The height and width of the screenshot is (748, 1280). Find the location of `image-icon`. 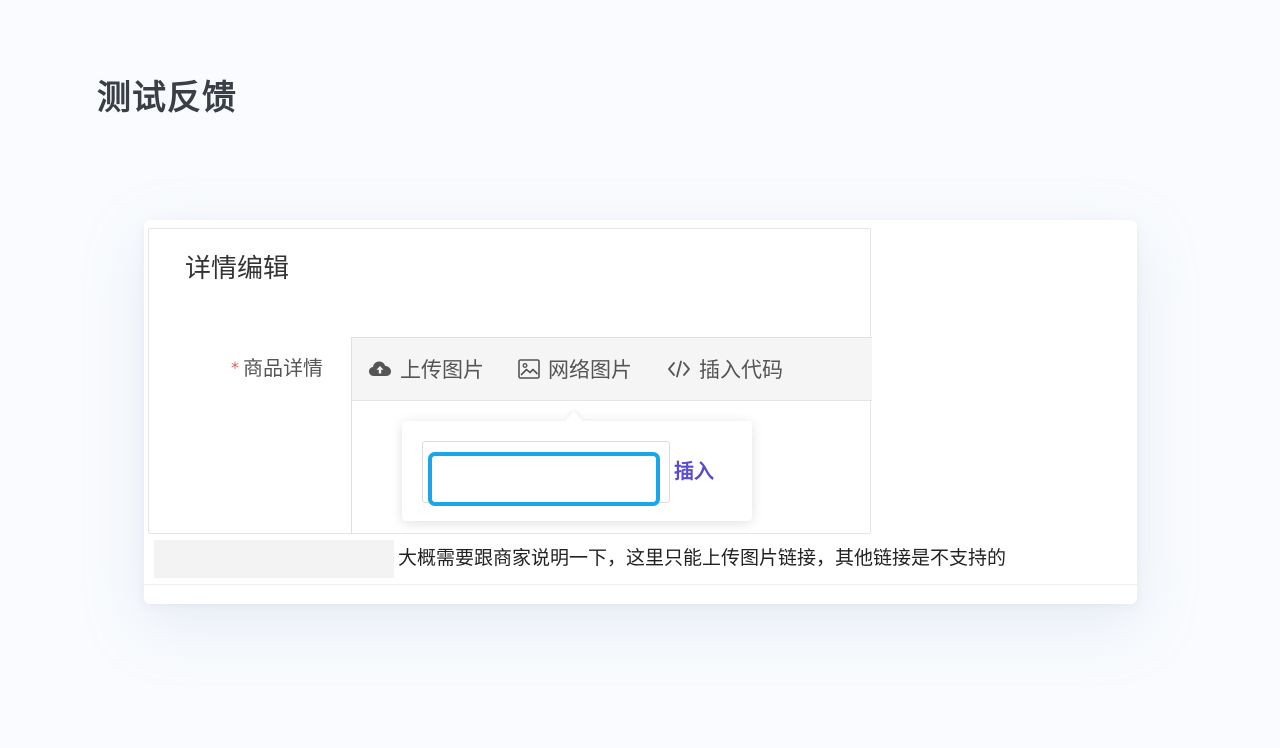

image-icon is located at coordinates (529, 369).